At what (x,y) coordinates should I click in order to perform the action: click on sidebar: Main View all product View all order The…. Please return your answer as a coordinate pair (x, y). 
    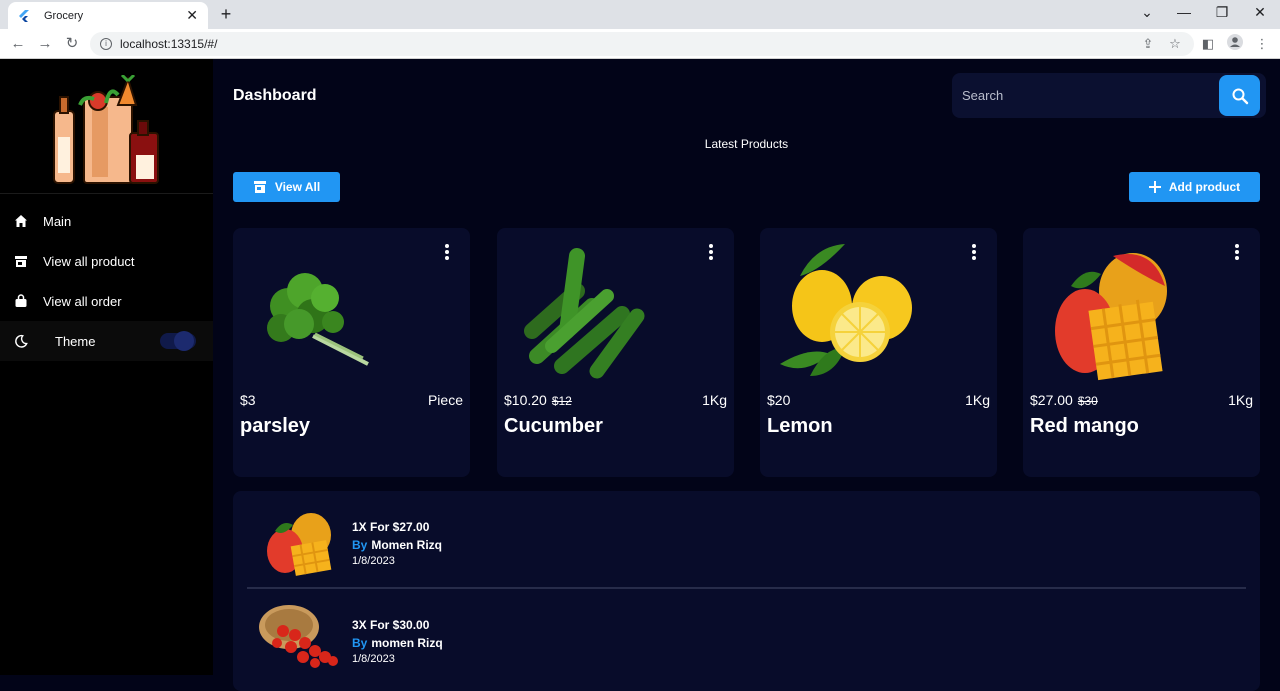
    Looking at the image, I should click on (106, 367).